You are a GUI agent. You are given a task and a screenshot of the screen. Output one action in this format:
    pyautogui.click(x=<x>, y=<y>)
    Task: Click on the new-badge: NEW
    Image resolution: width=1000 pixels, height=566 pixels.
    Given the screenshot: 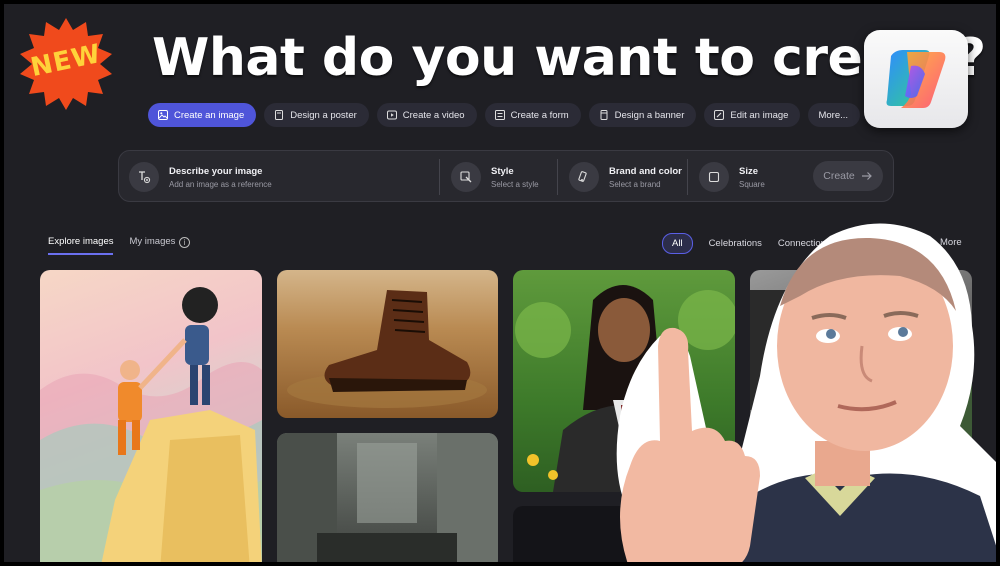 What is the action you would take?
    pyautogui.click(x=66, y=64)
    